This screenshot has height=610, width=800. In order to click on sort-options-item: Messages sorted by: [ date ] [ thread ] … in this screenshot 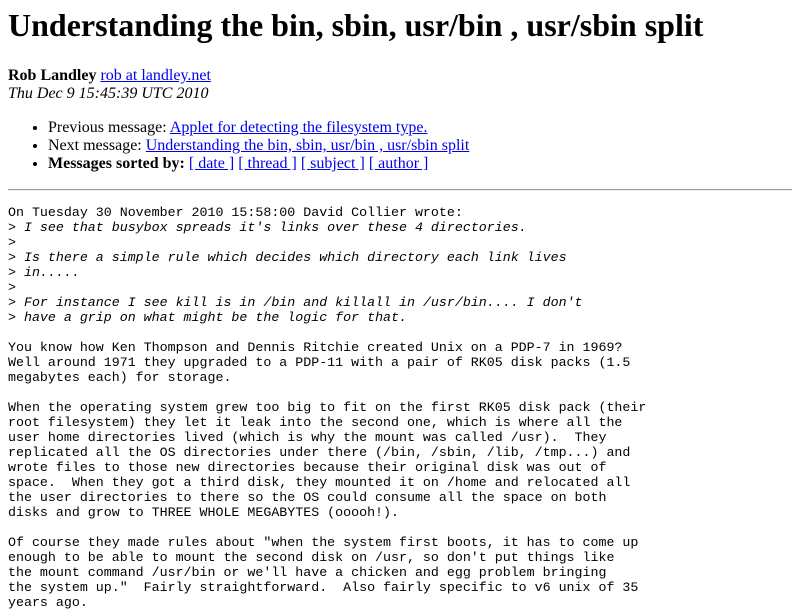, I will do `click(420, 164)`.